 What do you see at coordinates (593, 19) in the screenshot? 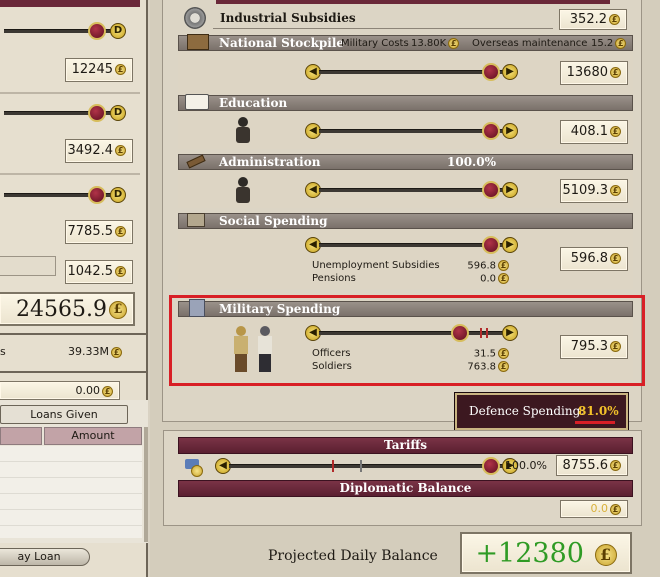
I see `industrial-subsidies-value: 352.2 £` at bounding box center [593, 19].